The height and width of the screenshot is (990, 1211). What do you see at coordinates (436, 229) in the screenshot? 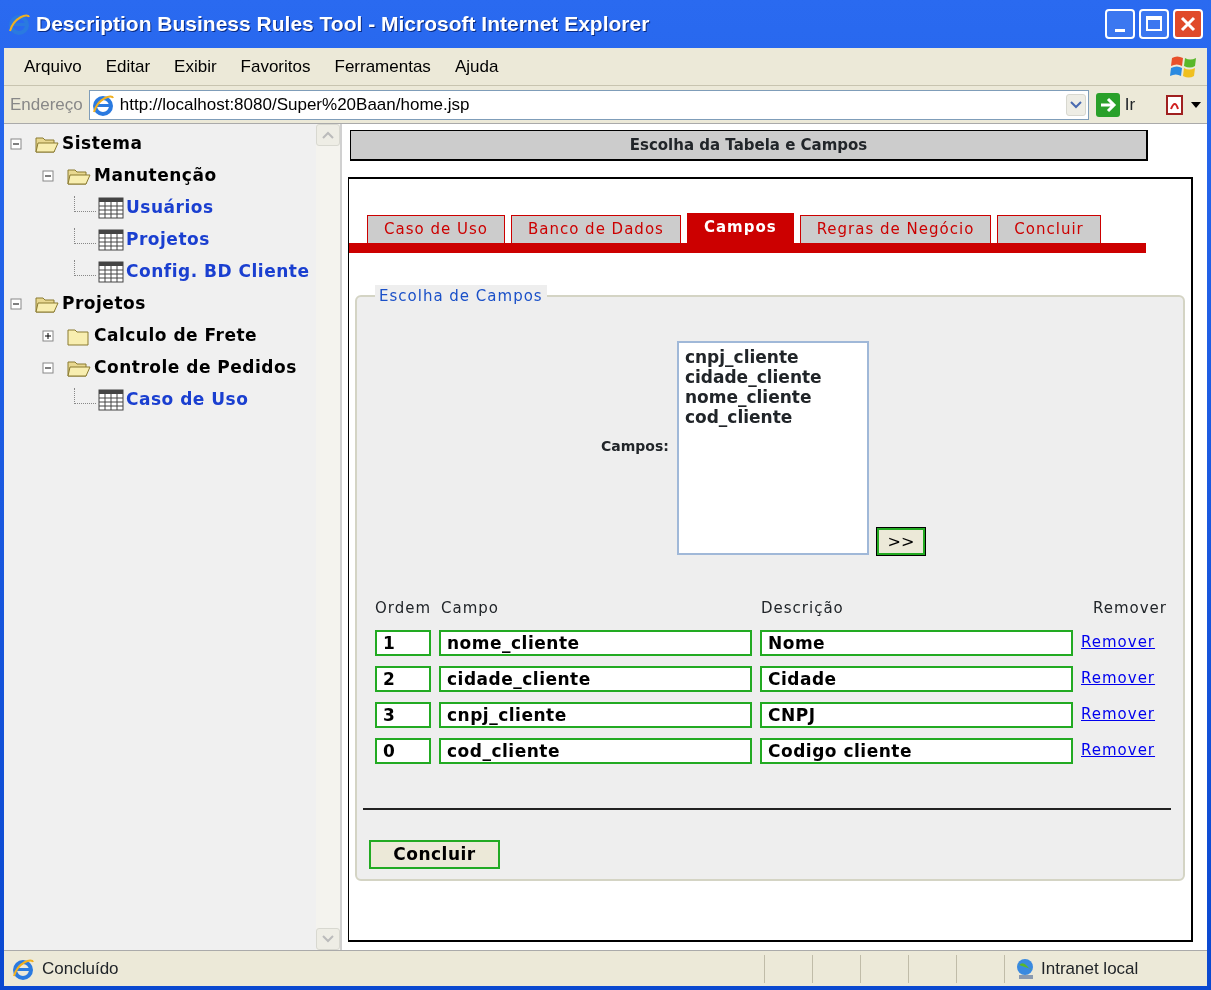
I see `tab: Caso de Uso` at bounding box center [436, 229].